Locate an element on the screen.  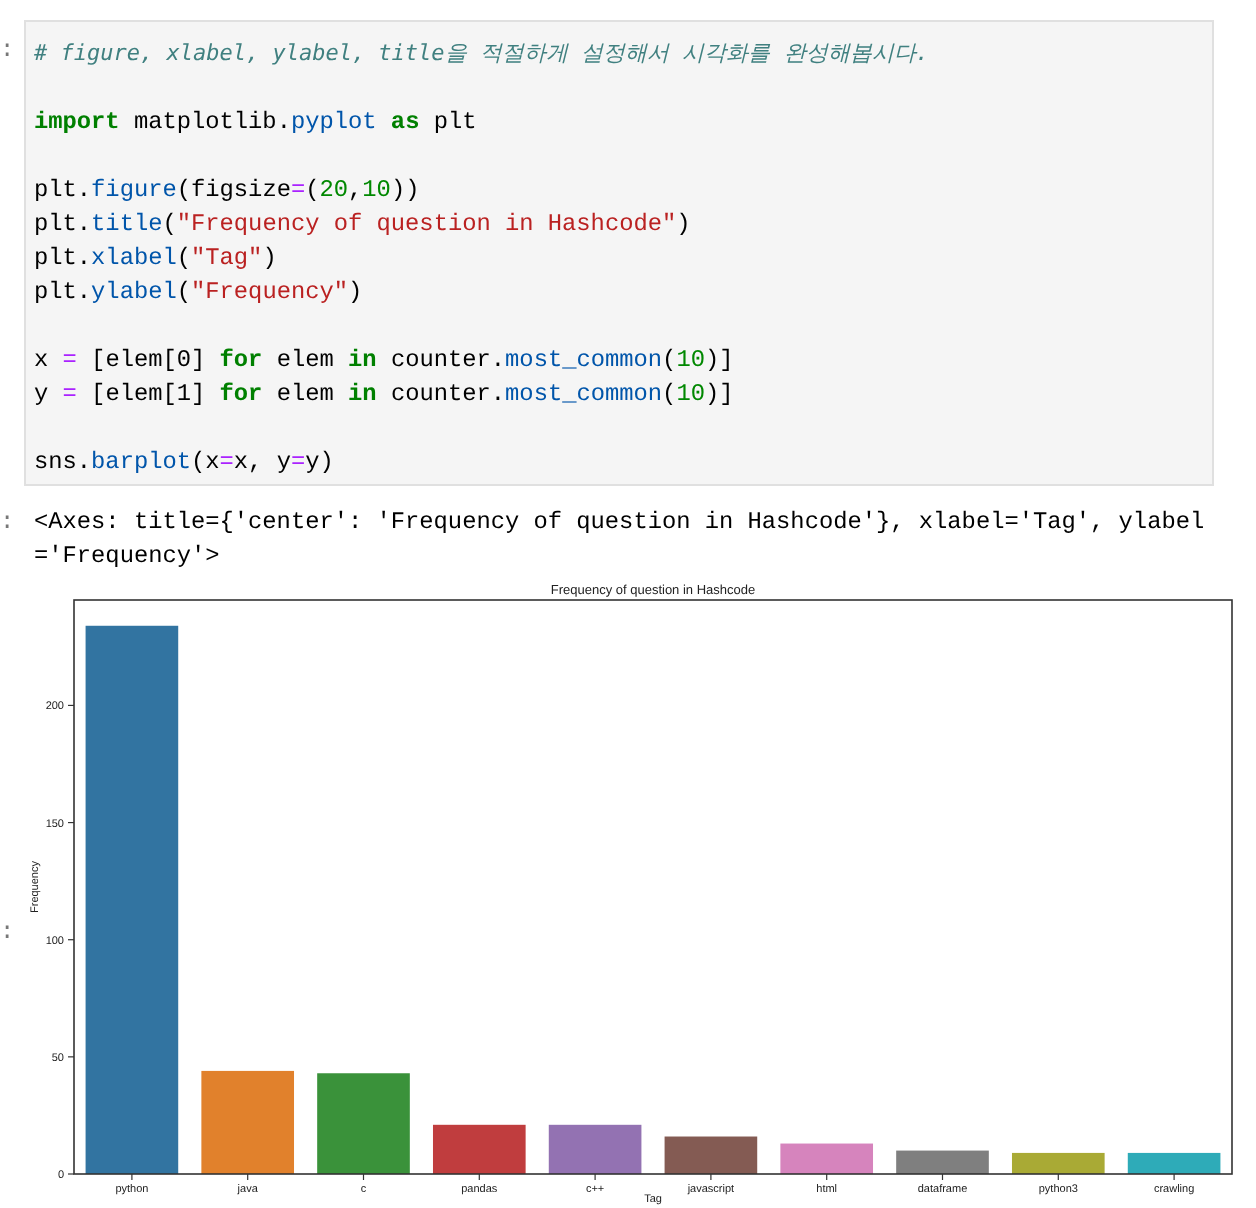
cell-prompt: : is located at coordinates (8, 51).